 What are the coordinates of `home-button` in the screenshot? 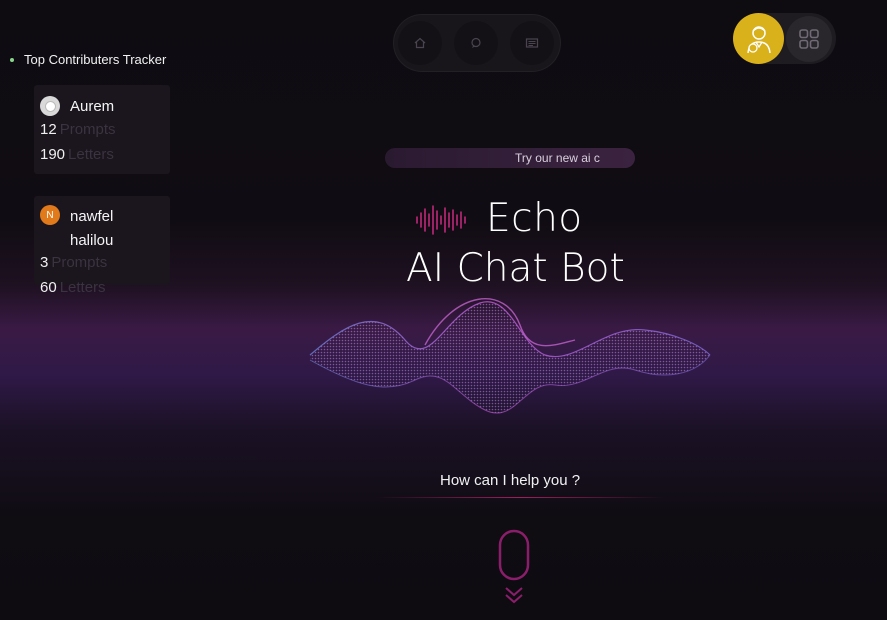 It's located at (420, 43).